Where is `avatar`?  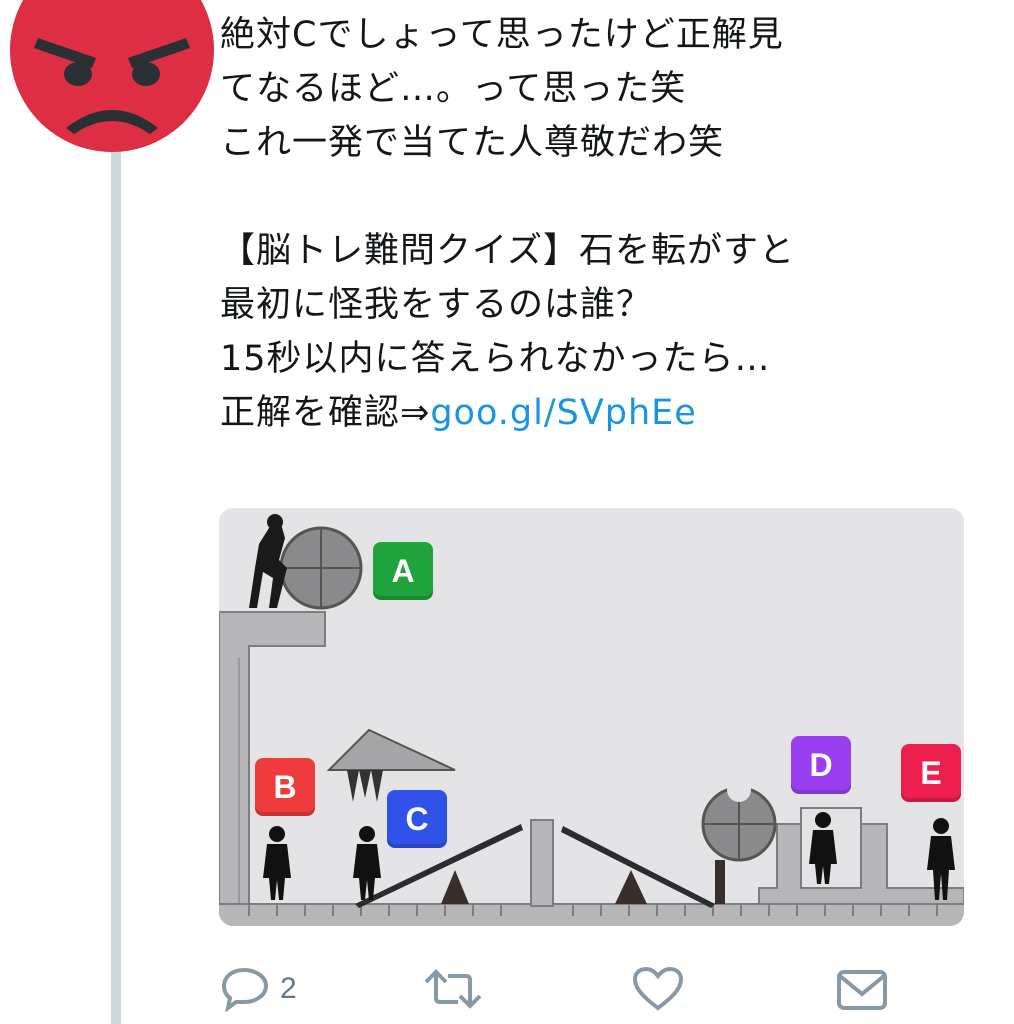
avatar is located at coordinates (112, 76).